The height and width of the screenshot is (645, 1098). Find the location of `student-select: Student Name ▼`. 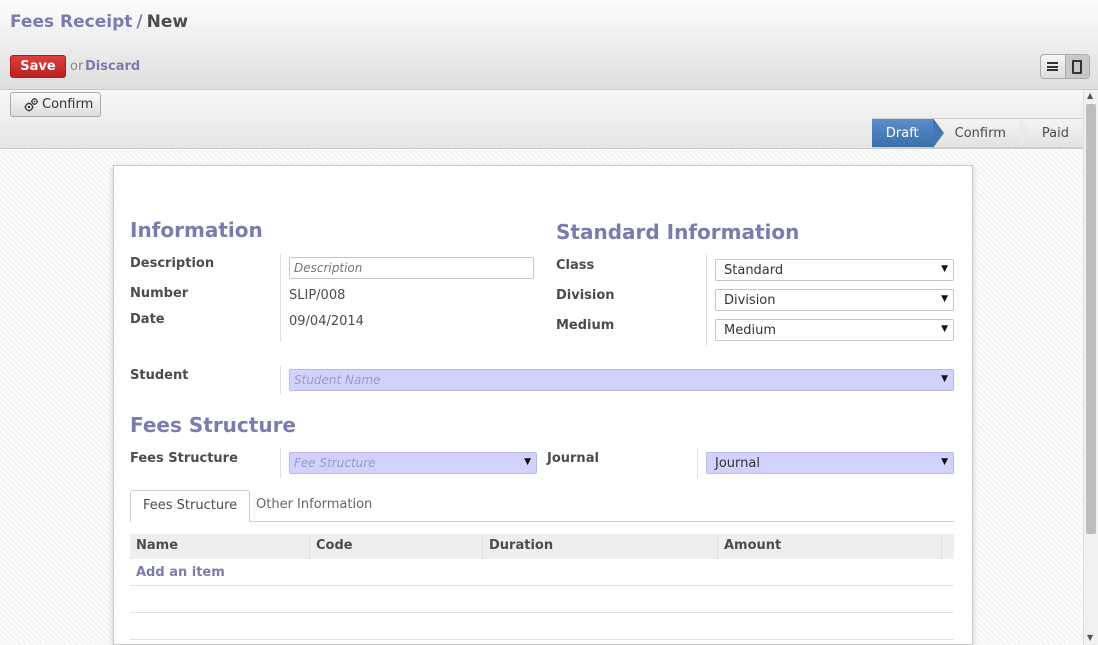

student-select: Student Name ▼ is located at coordinates (621, 380).